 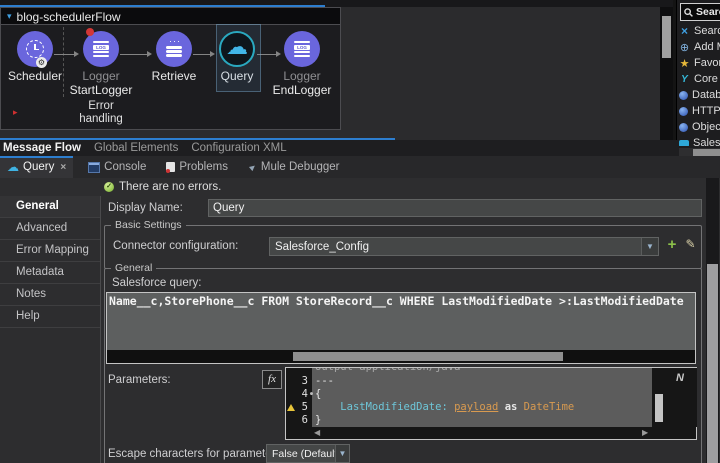 What do you see at coordinates (176, 246) in the screenshot?
I see `connector-configuration-label: Connector configuration:` at bounding box center [176, 246].